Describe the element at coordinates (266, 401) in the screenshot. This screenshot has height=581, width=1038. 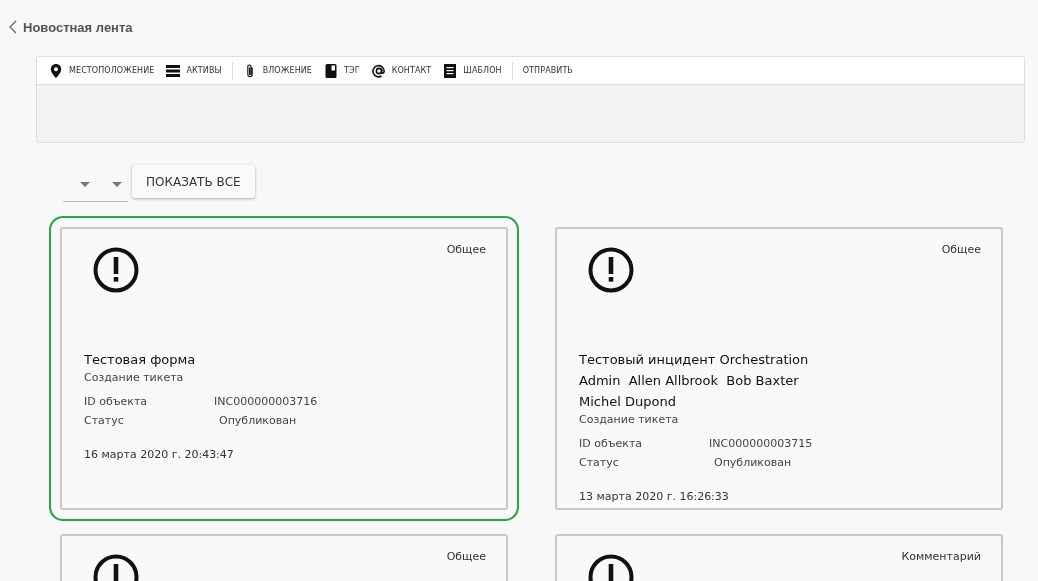
I see `field-value: INC000000003716` at that location.